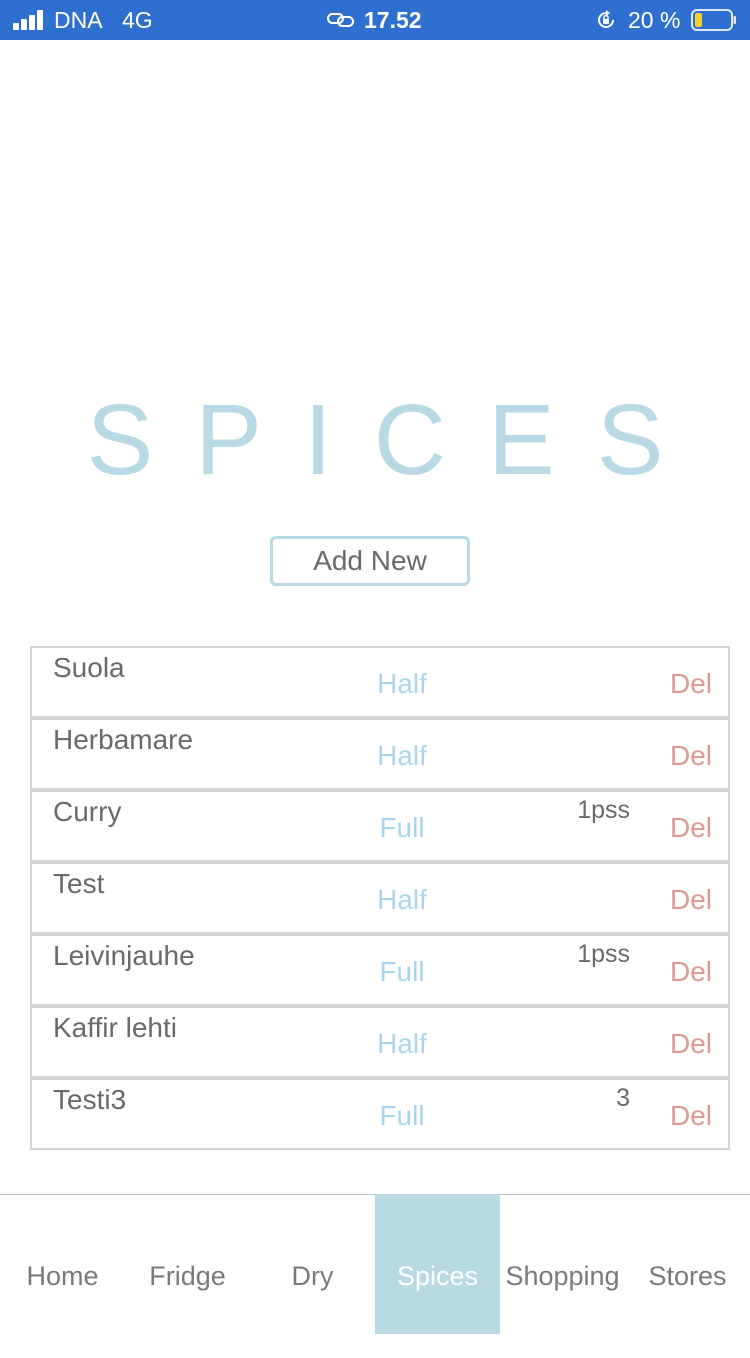  I want to click on spice-name: Herbamare, so click(123, 739).